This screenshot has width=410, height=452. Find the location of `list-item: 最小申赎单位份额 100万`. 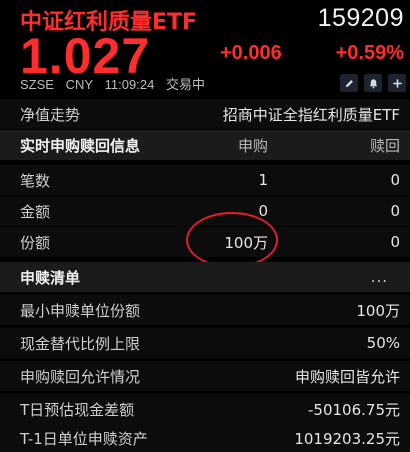

list-item: 最小申赎单位份额 100万 is located at coordinates (205, 310).